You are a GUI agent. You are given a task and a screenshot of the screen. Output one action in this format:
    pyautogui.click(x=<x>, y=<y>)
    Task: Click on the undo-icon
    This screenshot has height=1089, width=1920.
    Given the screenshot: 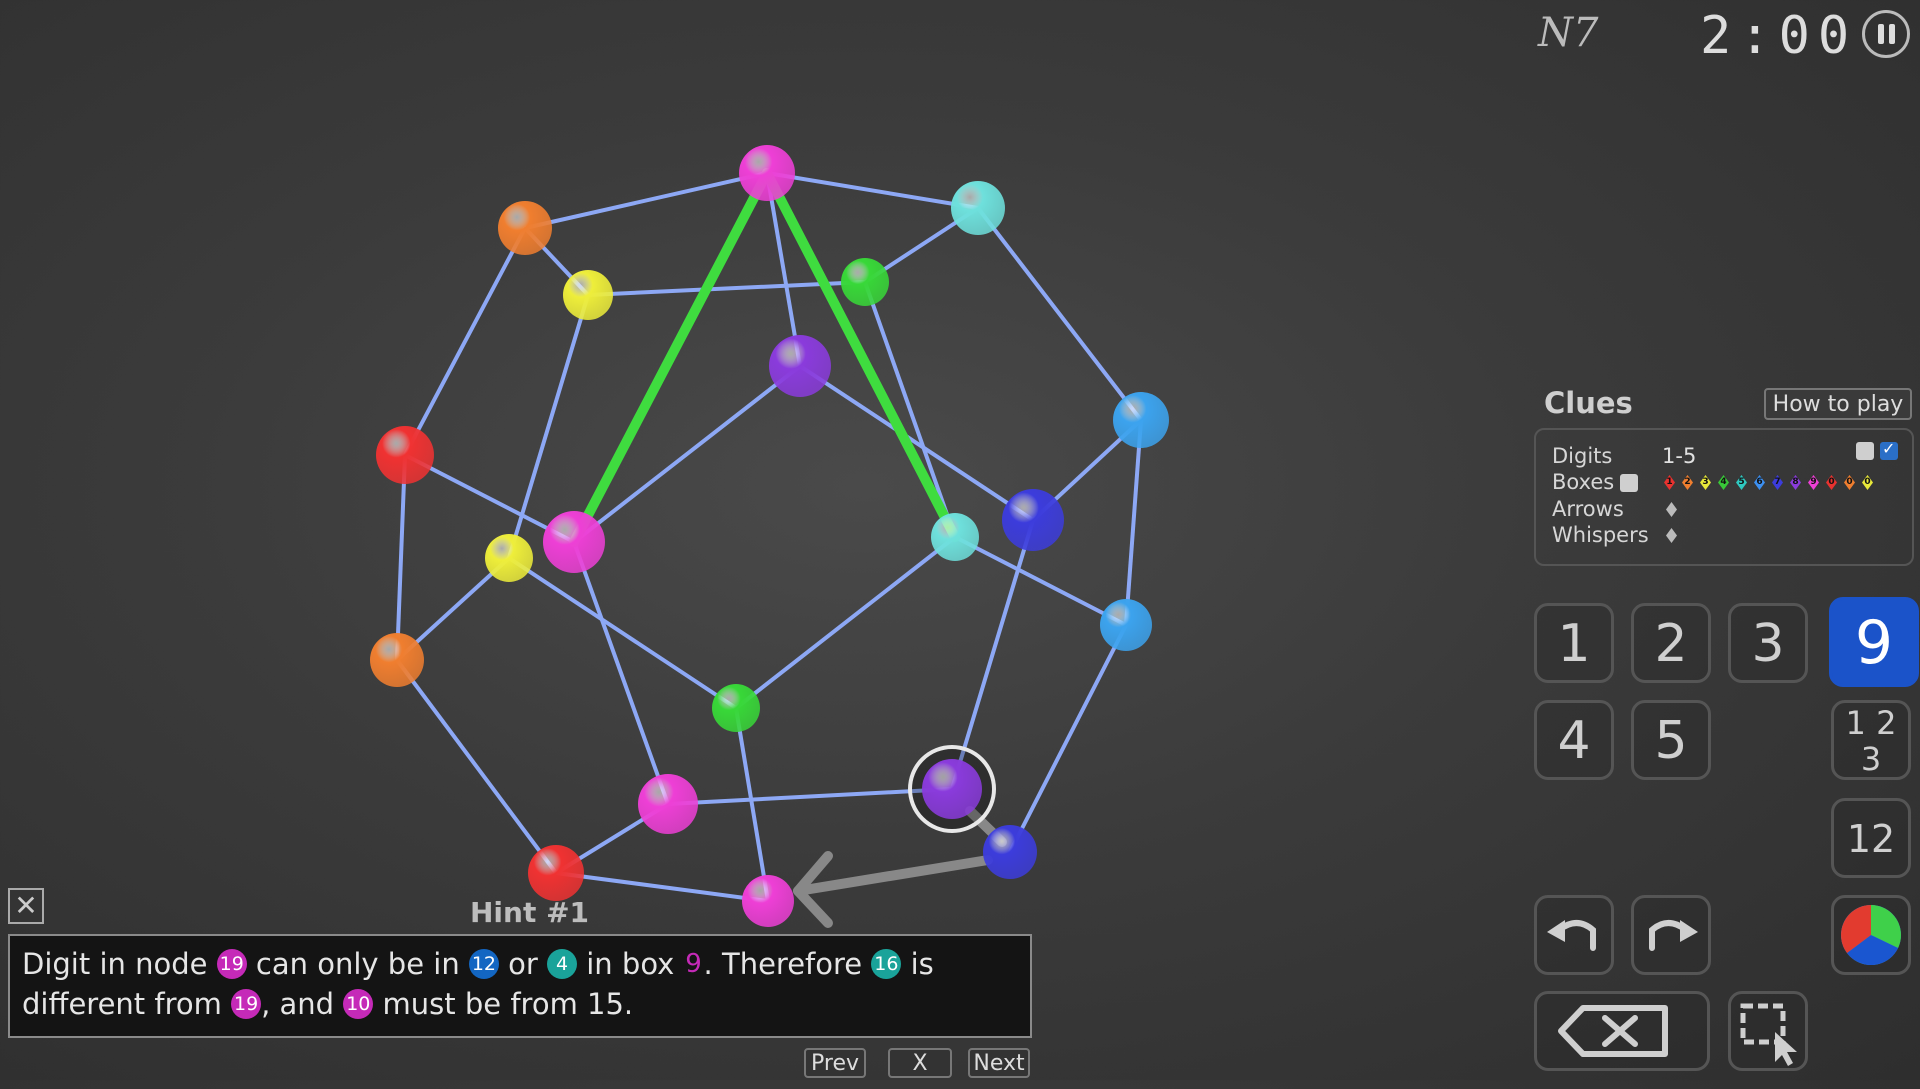 What is the action you would take?
    pyautogui.click(x=1571, y=935)
    